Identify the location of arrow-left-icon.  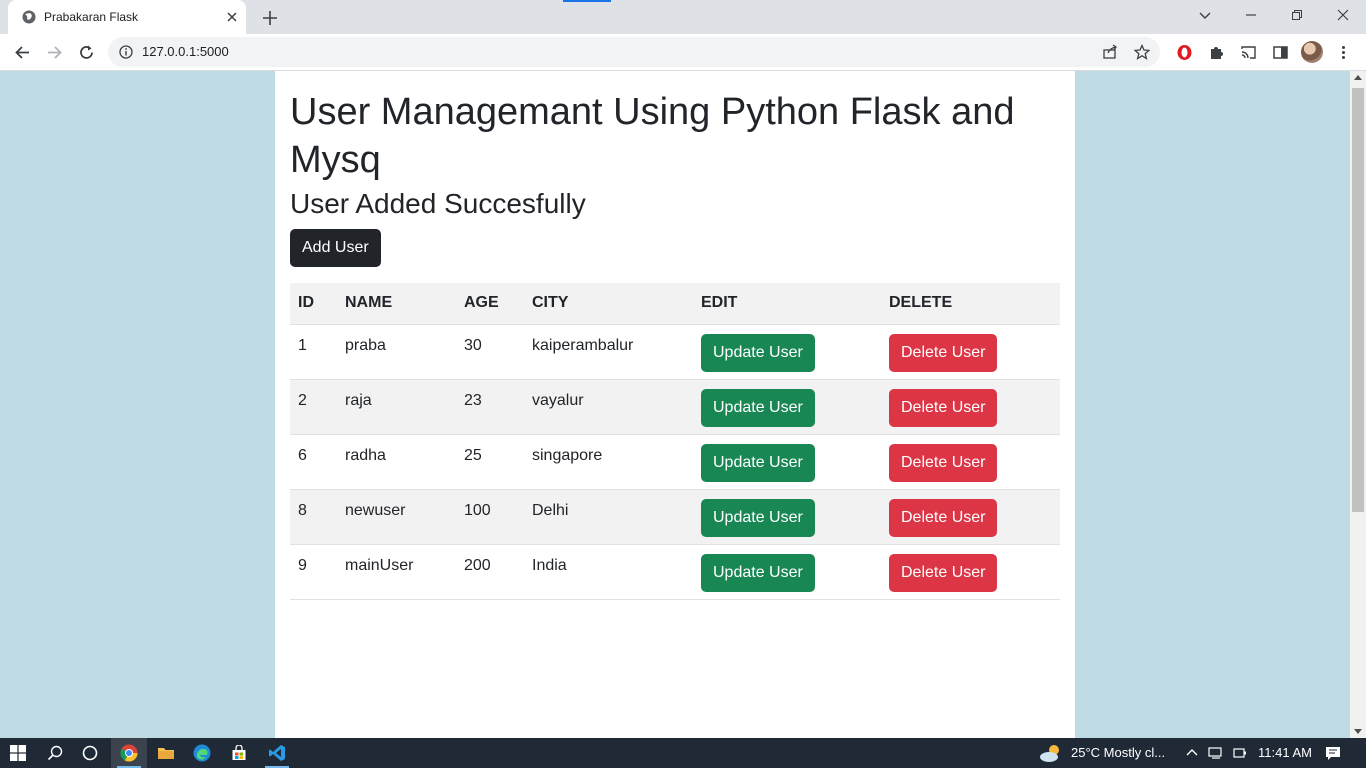
(21, 52).